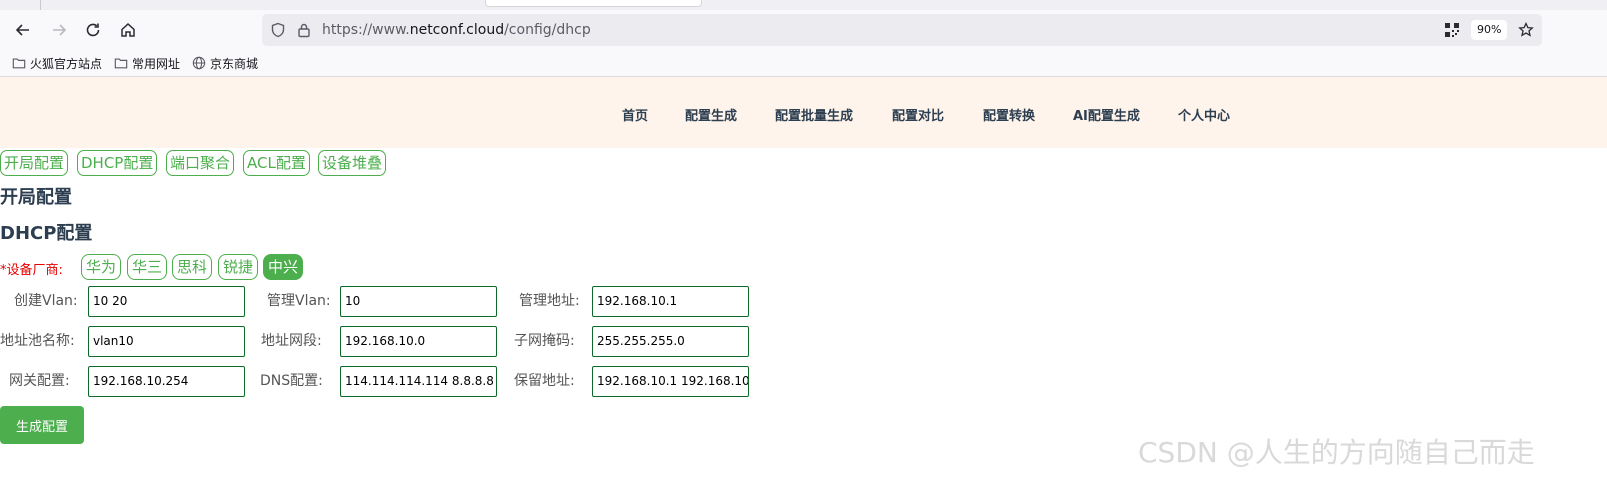  I want to click on section-heading-dhcp: DHCP配置, so click(46, 233).